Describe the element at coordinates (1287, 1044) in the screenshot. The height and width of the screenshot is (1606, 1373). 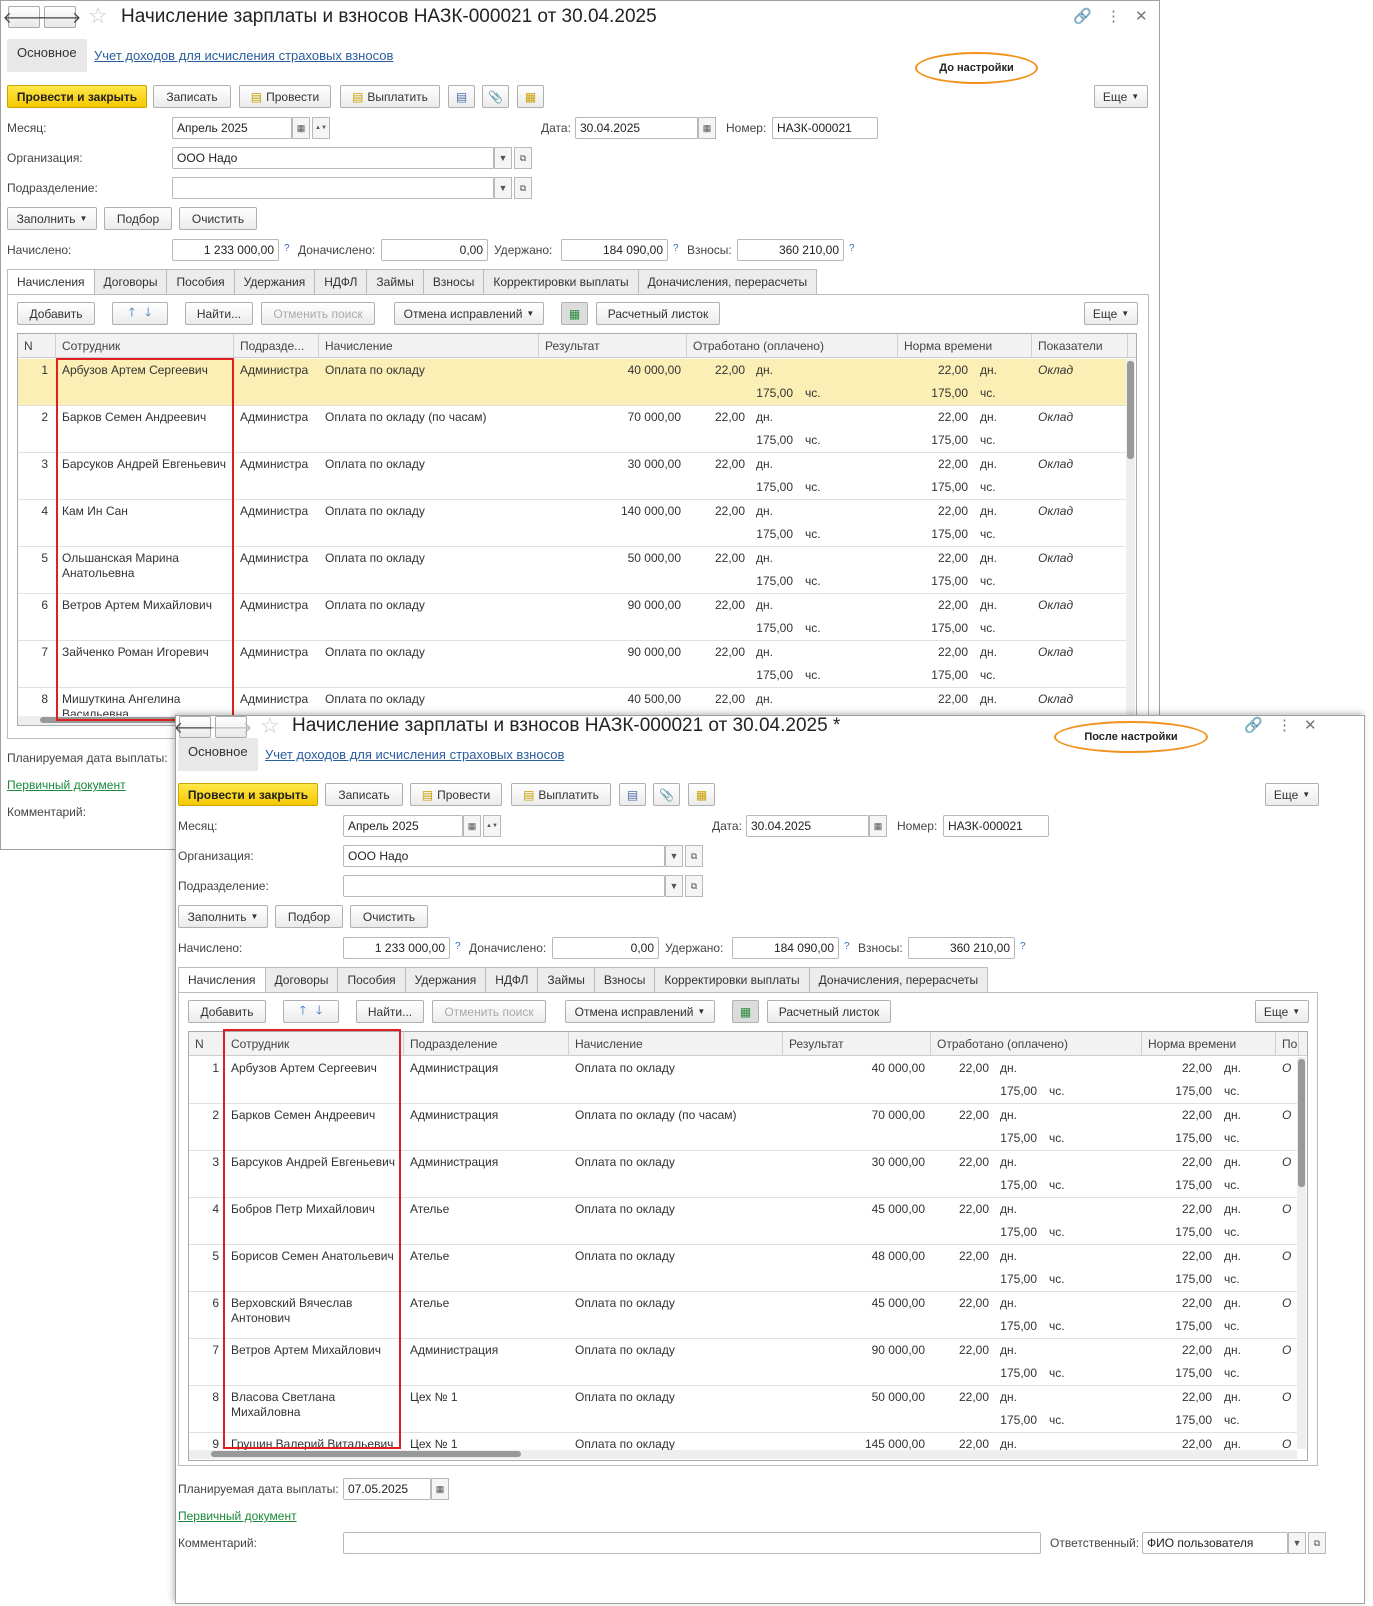
I see `column-header: По` at that location.